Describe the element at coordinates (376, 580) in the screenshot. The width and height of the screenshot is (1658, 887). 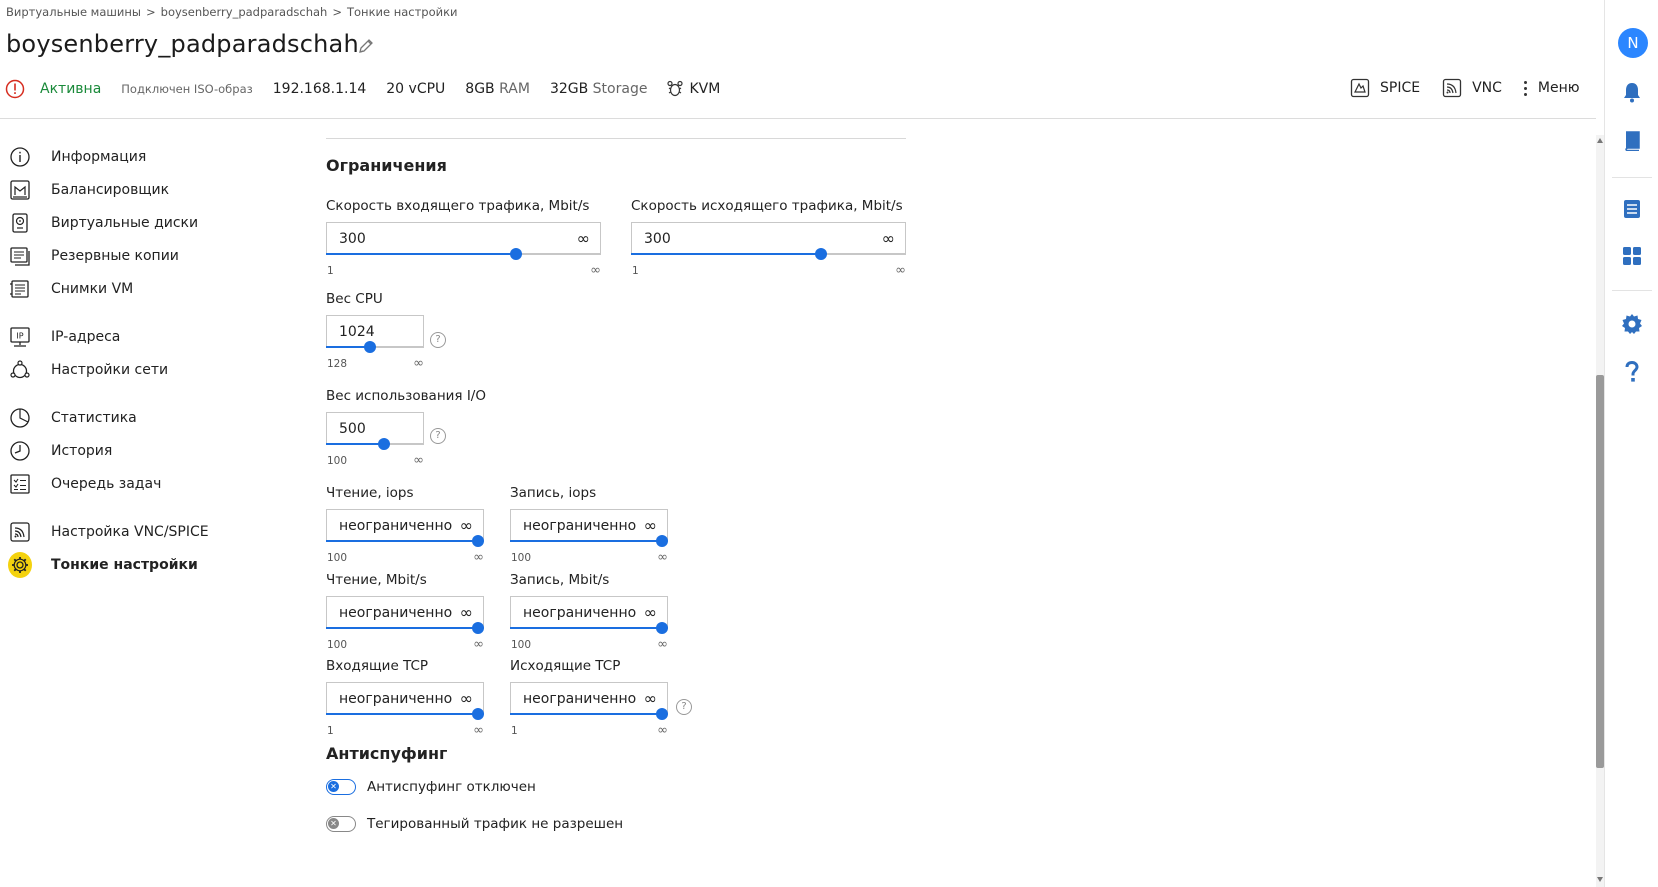
I see `read-mbit-label: Чтение, Mbit/s` at that location.